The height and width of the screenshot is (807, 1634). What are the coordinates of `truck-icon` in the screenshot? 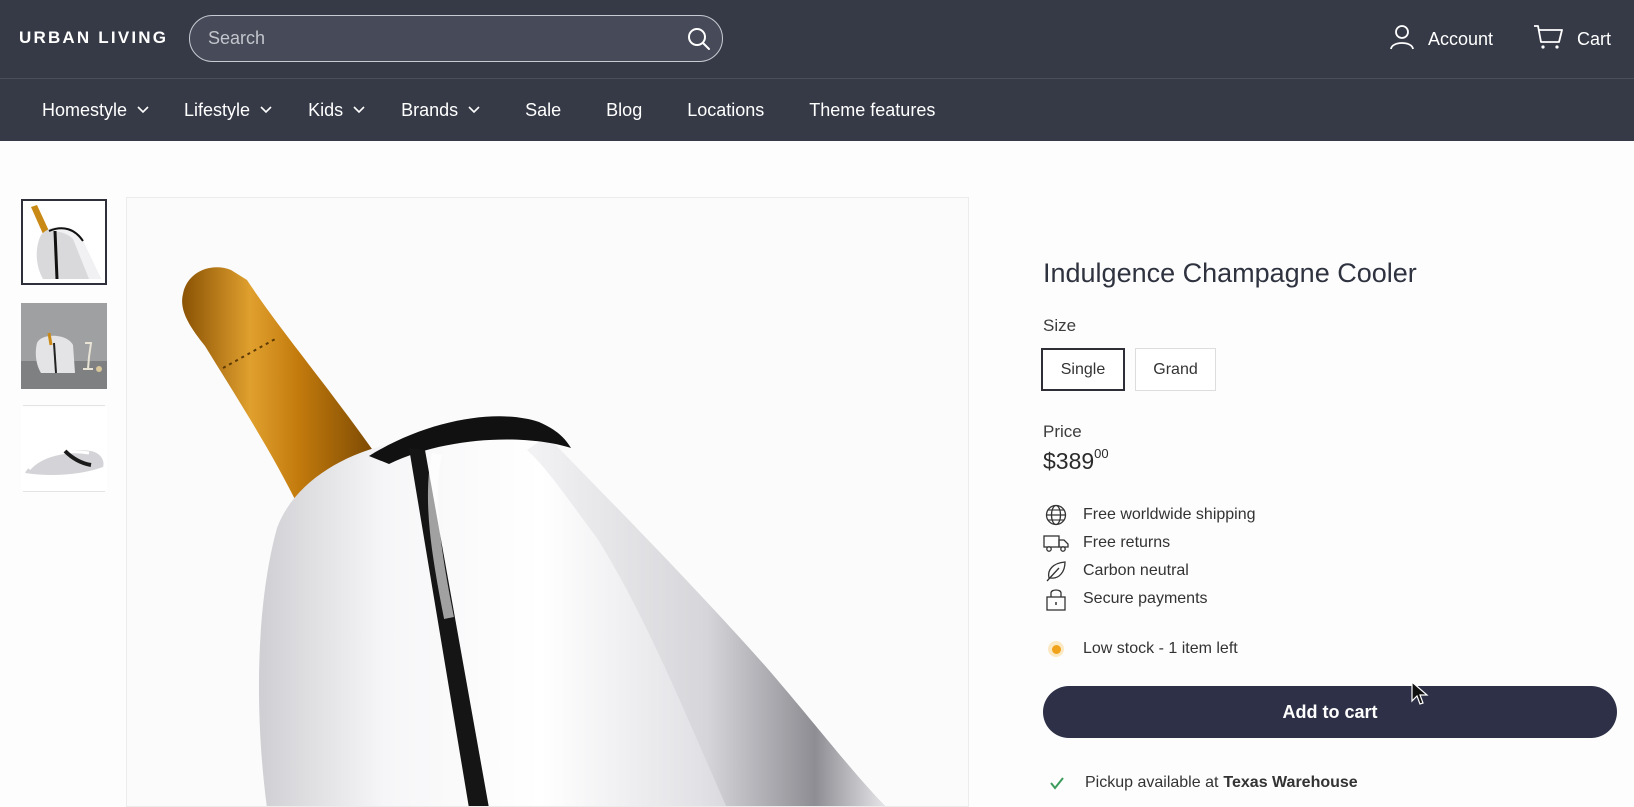 It's located at (1056, 543).